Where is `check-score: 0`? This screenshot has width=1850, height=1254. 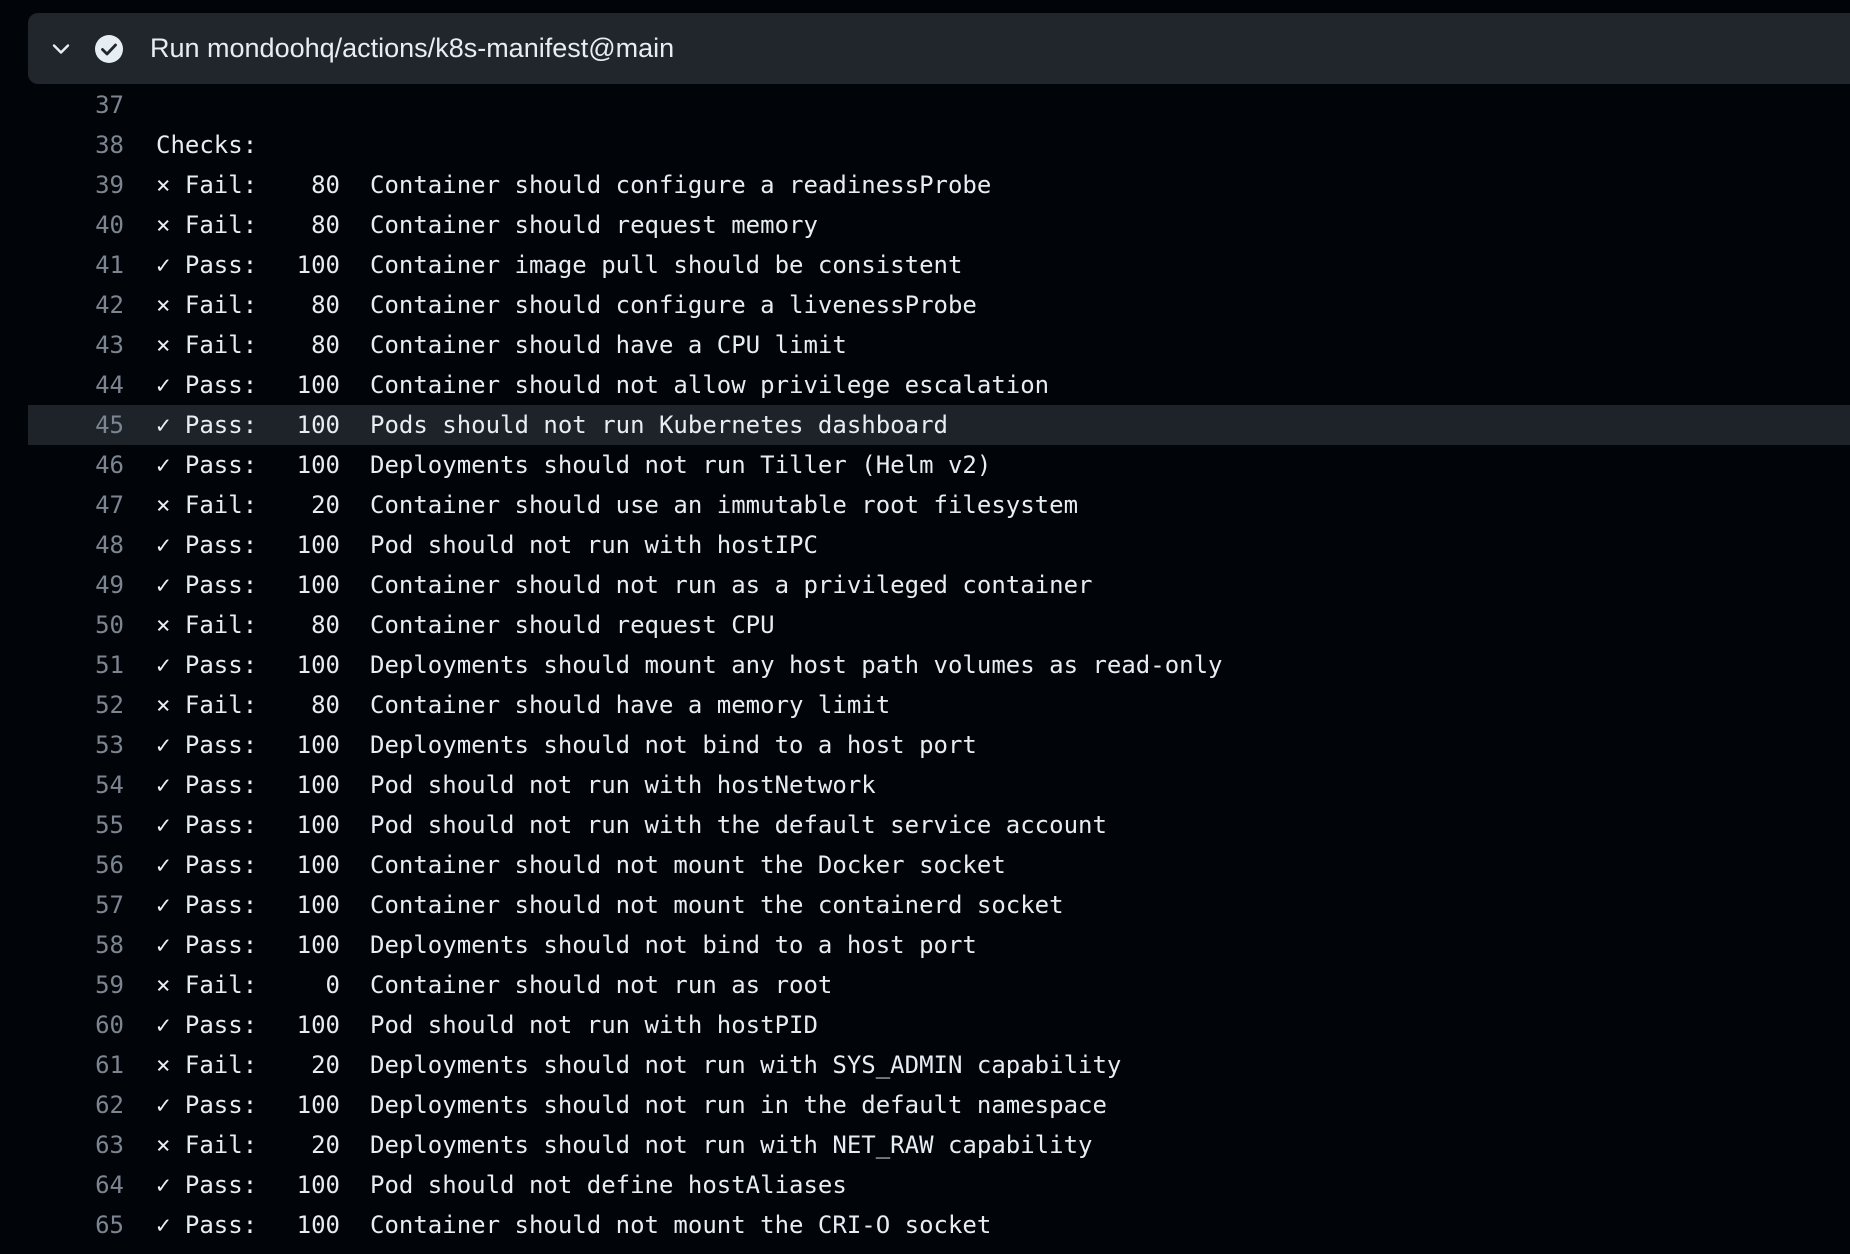
check-score: 0 is located at coordinates (332, 985).